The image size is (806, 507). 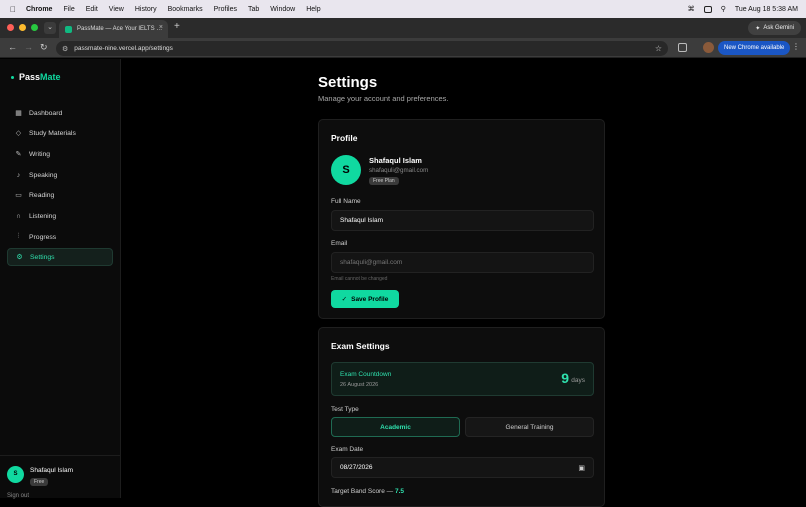 I want to click on profile-heading: Profile, so click(x=344, y=138).